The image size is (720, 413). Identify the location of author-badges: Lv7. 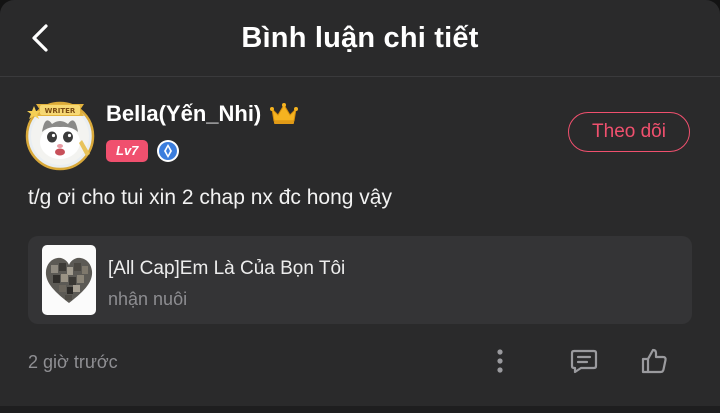
(143, 151).